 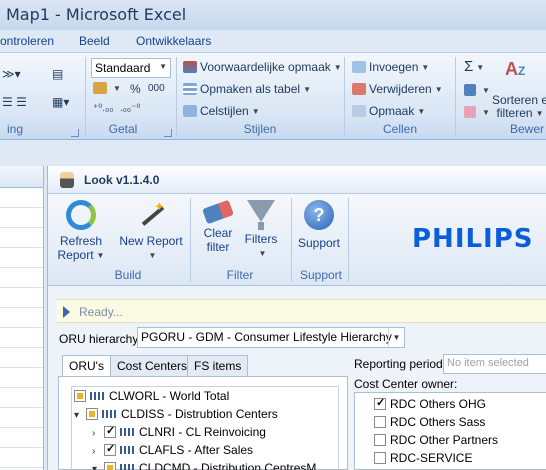 What do you see at coordinates (396, 337) in the screenshot?
I see `chevron-down-icon: ▼` at bounding box center [396, 337].